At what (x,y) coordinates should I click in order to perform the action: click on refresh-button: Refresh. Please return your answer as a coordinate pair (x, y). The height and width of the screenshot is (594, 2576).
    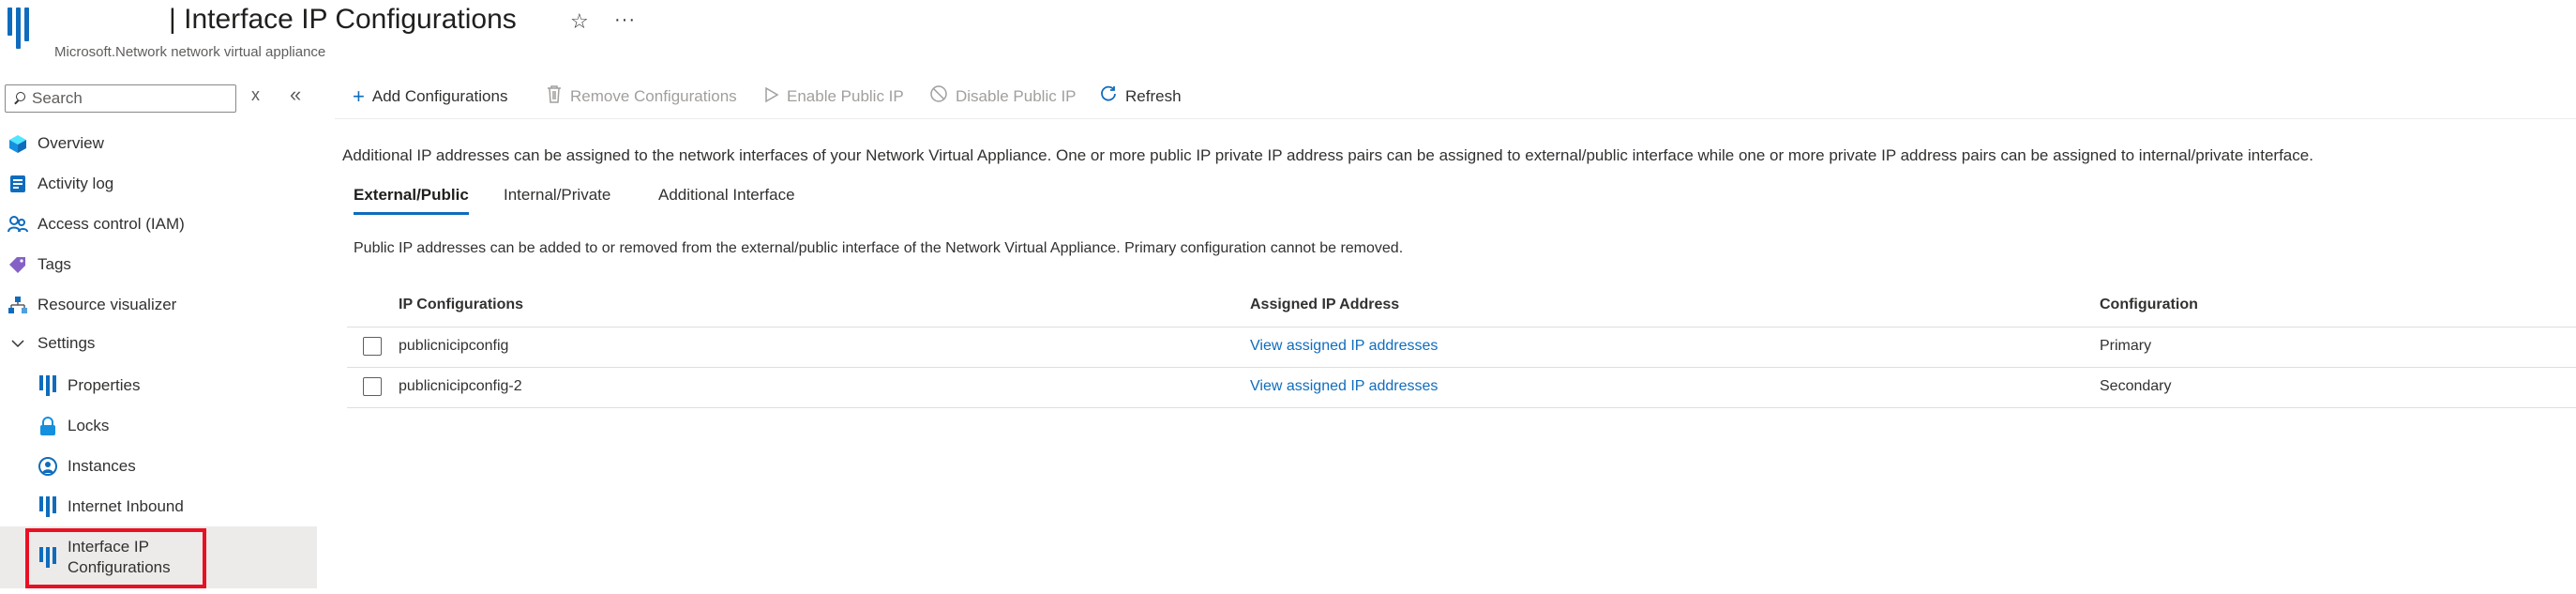
    Looking at the image, I should click on (1140, 97).